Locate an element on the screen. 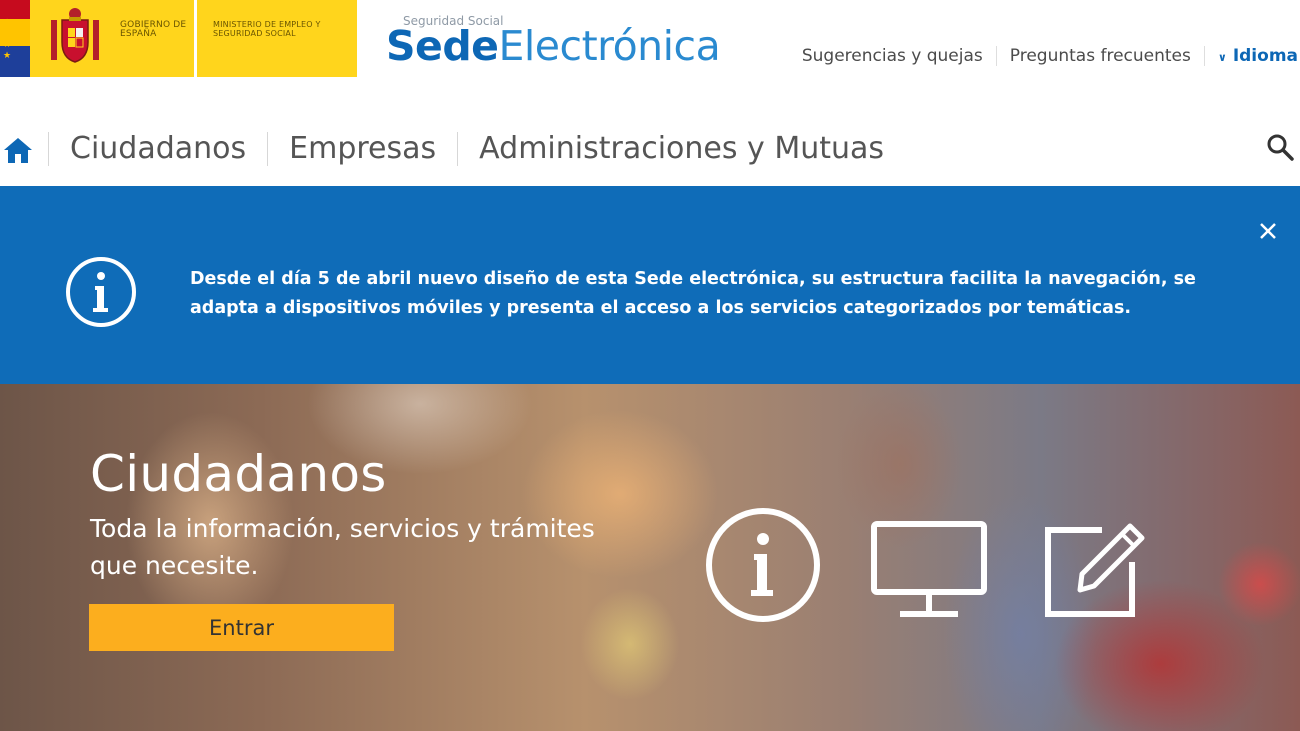  government-label: GOBIERNO DE ESPAÑA is located at coordinates (153, 29).